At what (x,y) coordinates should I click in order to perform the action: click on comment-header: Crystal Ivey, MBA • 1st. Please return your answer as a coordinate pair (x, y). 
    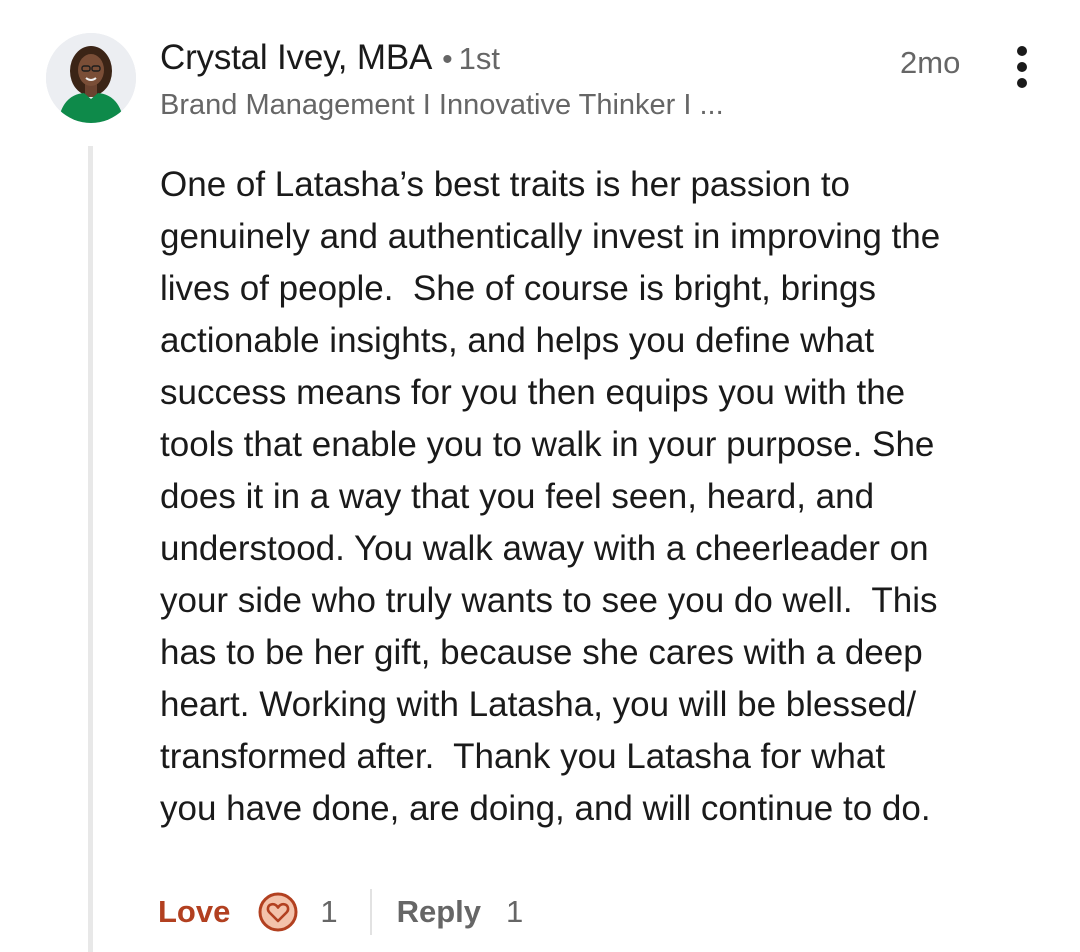
    Looking at the image, I should click on (330, 63).